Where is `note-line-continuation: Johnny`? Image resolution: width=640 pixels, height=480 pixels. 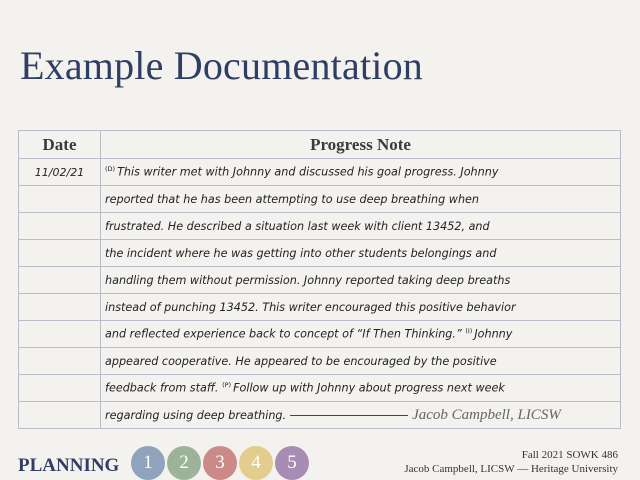 note-line-continuation: Johnny is located at coordinates (493, 334).